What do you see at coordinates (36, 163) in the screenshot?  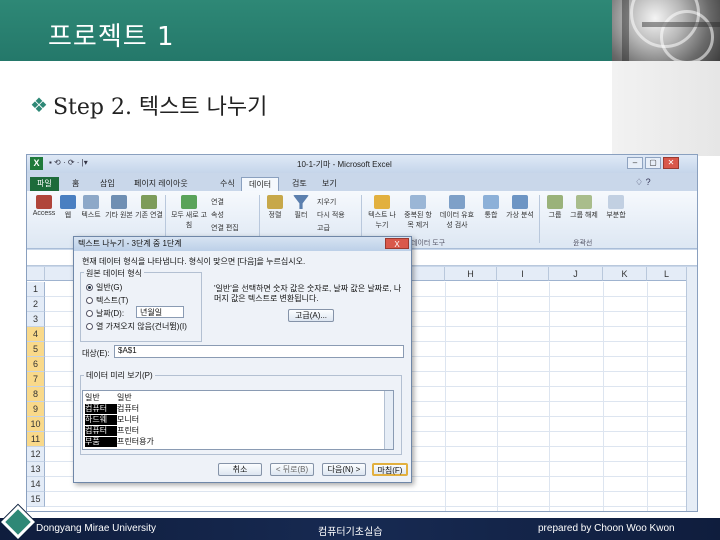 I see `excel-app-icon: X` at bounding box center [36, 163].